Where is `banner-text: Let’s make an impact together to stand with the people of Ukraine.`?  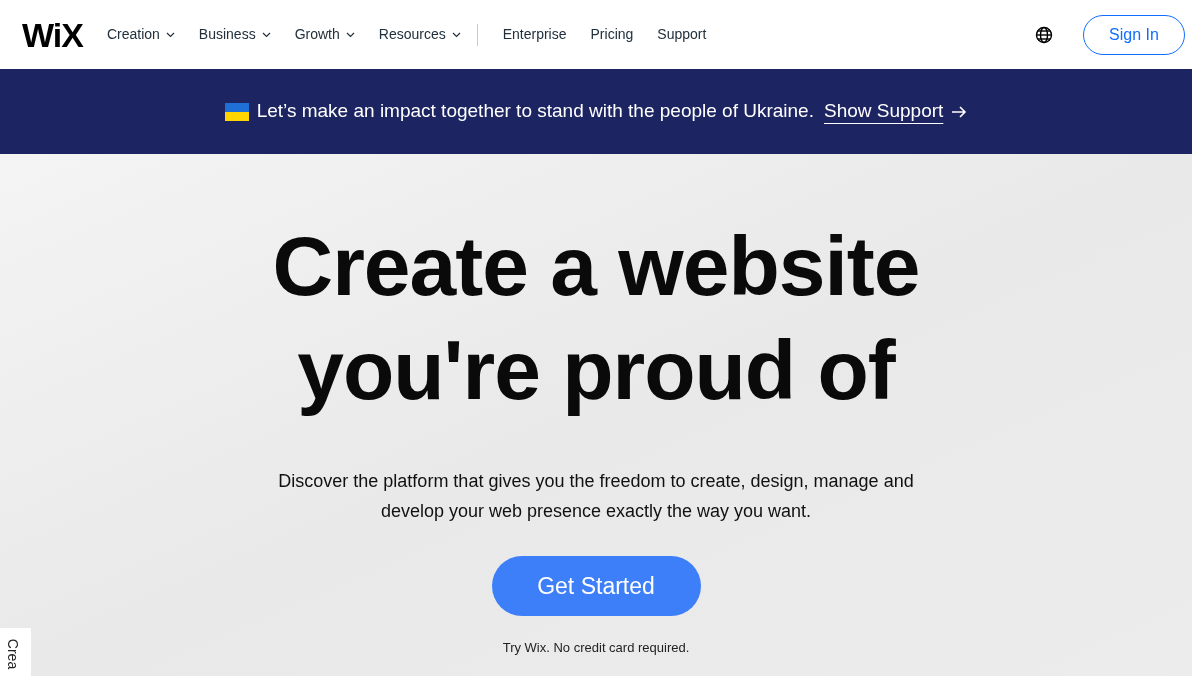 banner-text: Let’s make an impact together to stand with the people of Ukraine. is located at coordinates (535, 111).